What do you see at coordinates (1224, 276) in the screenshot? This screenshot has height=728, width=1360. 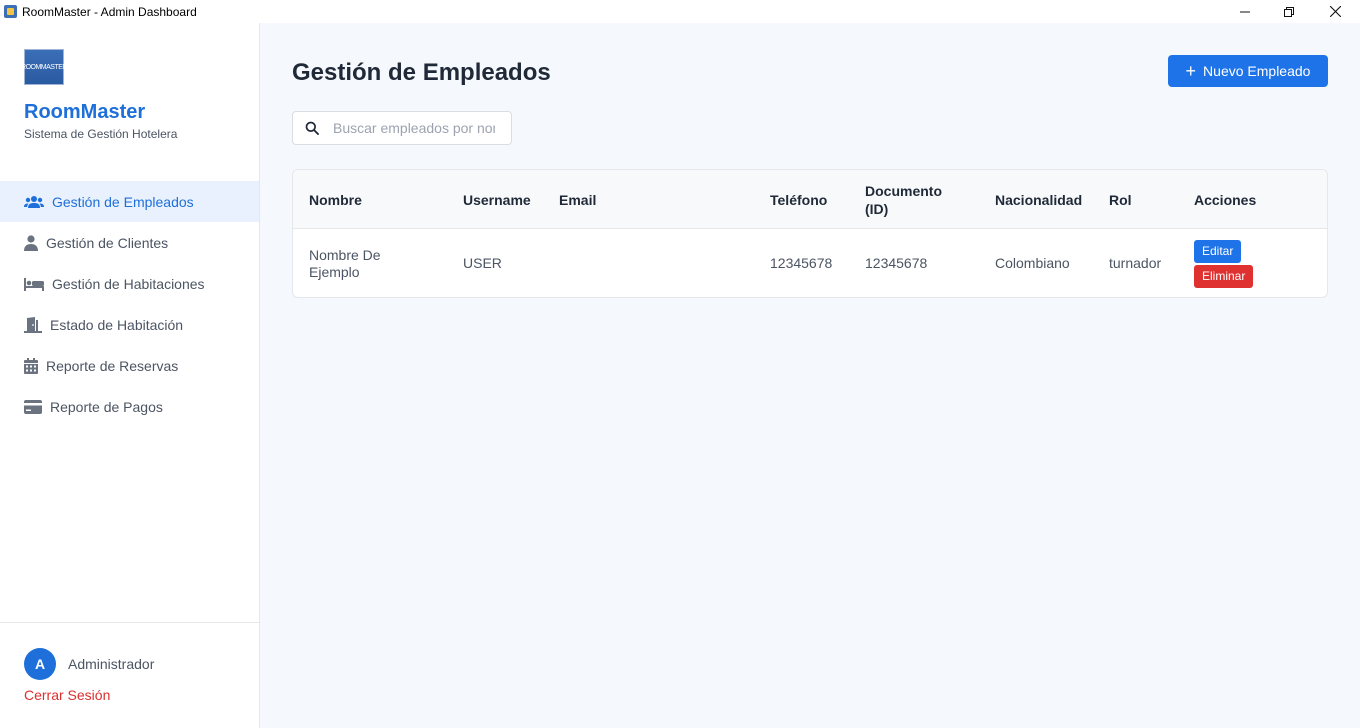 I see `delete-button: Eliminar` at bounding box center [1224, 276].